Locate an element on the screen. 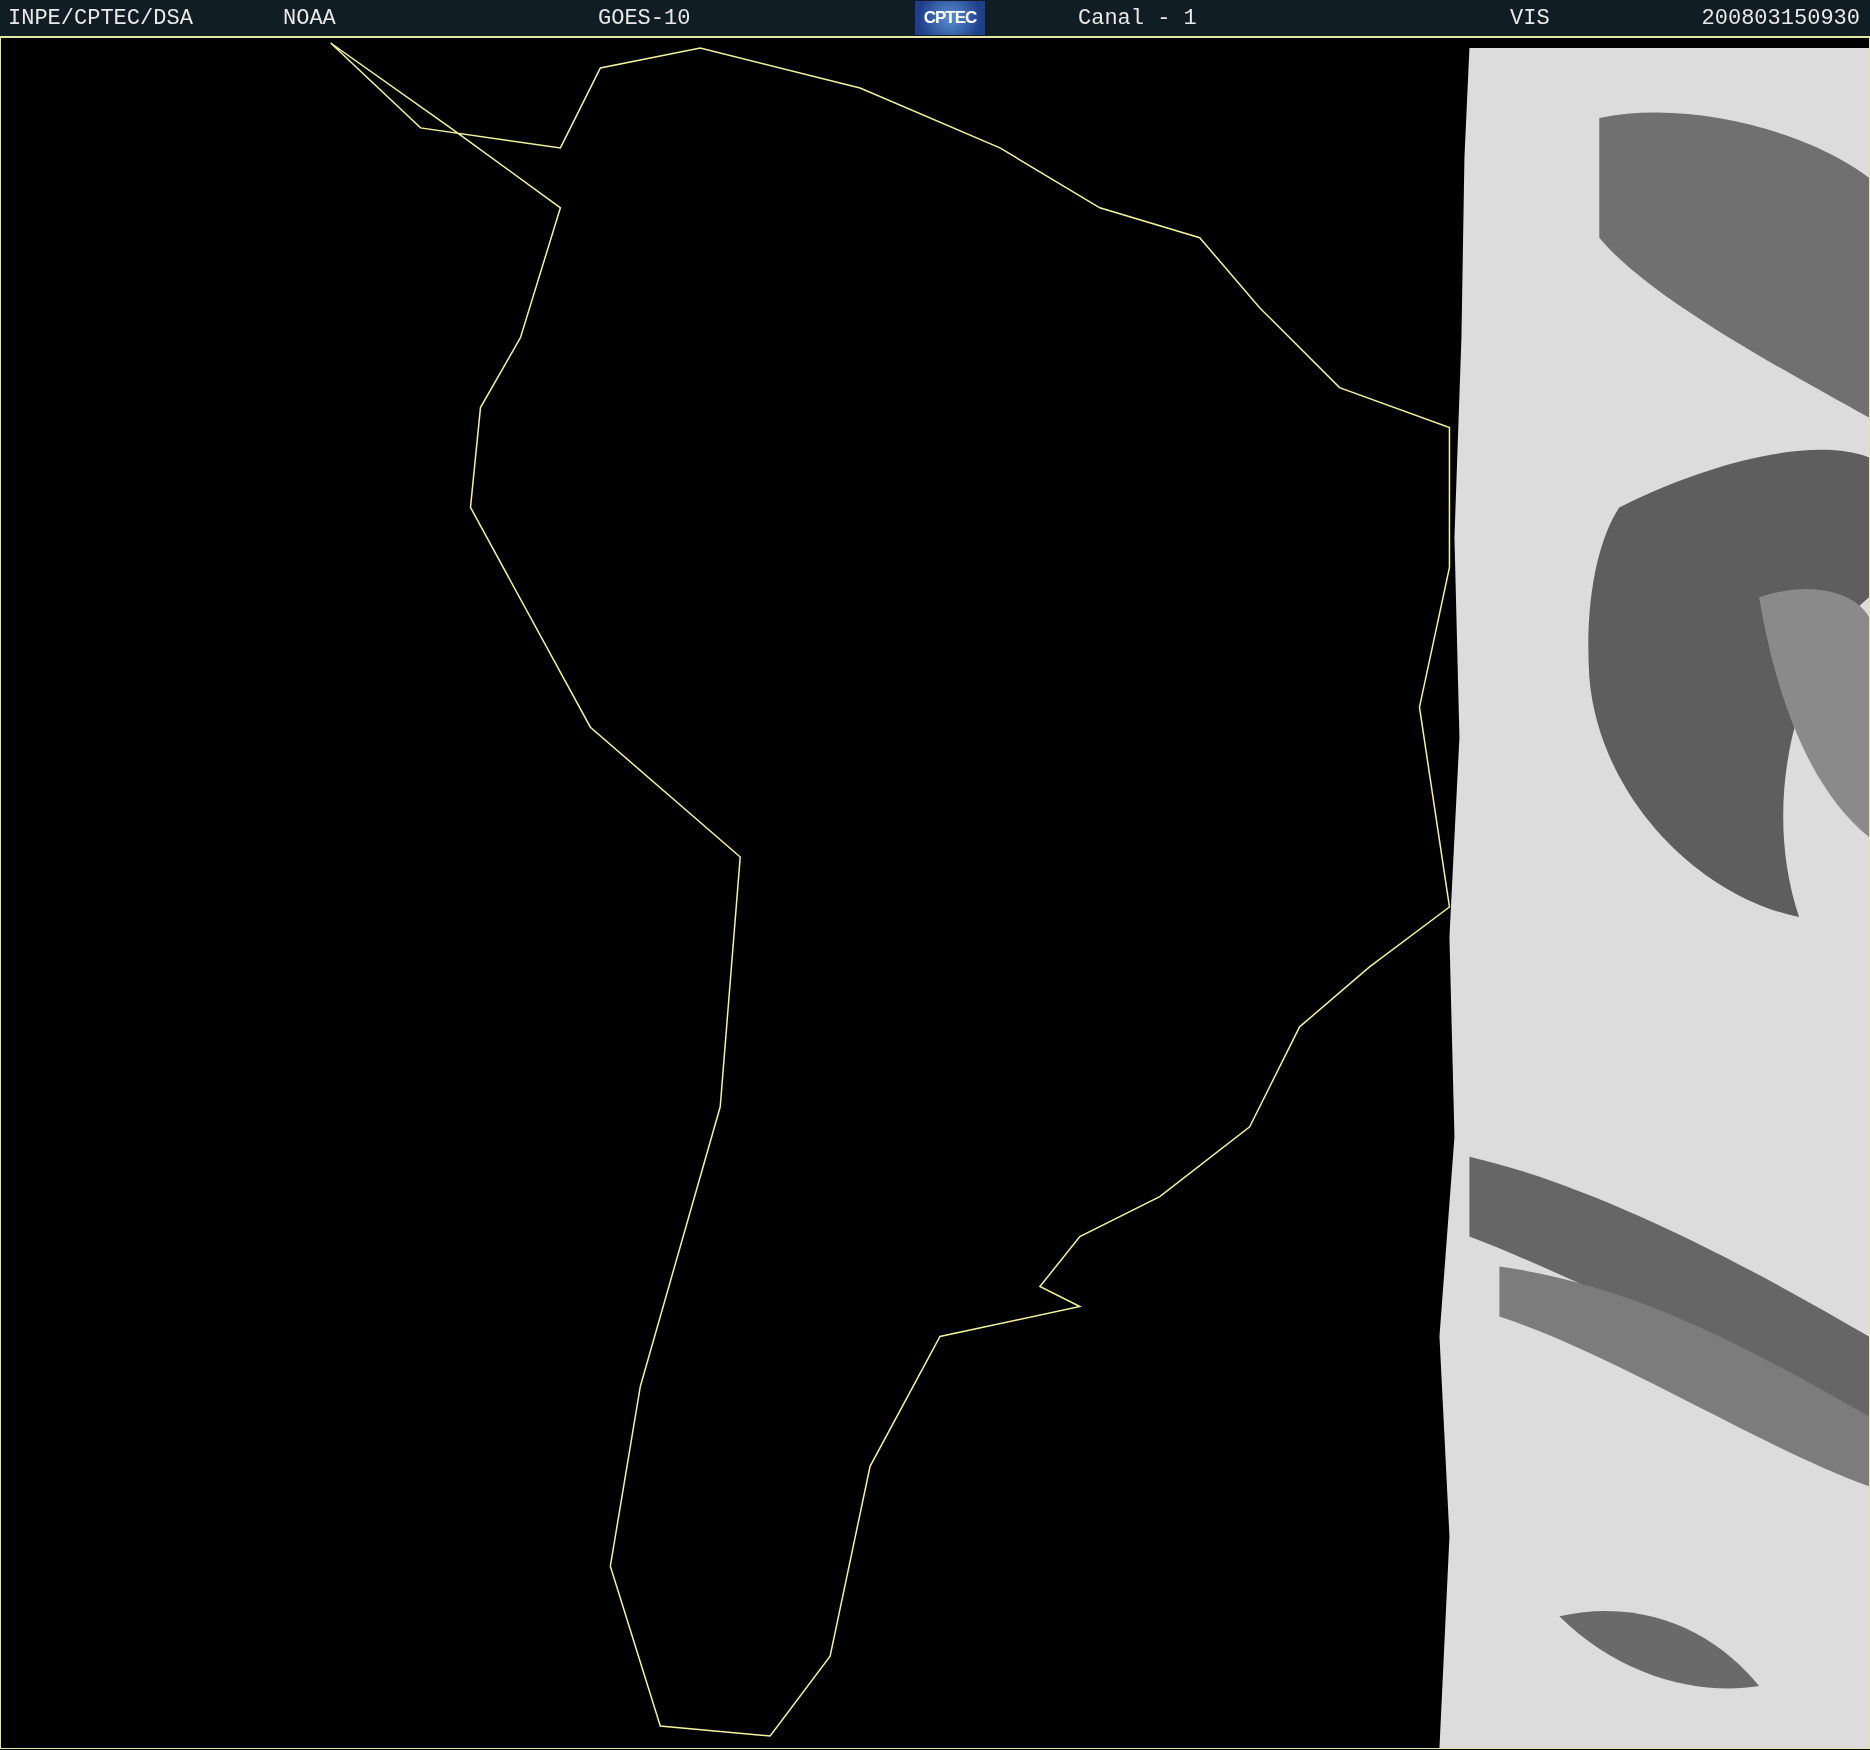 The width and height of the screenshot is (1870, 1750). header-label: 200803150930 is located at coordinates (1780, 18).